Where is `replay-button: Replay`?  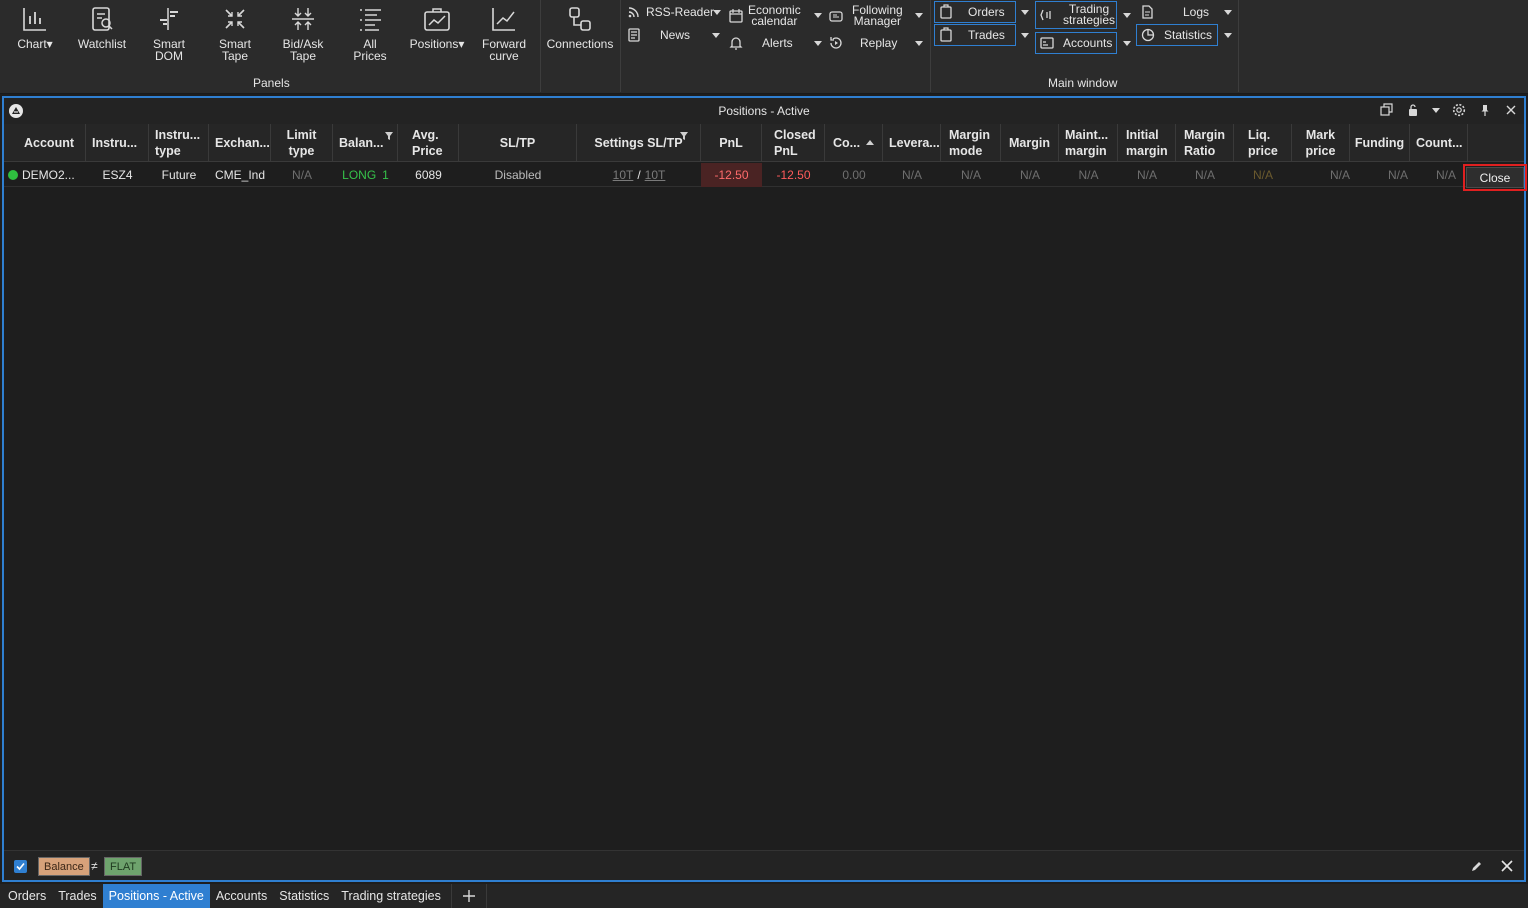
replay-button: Replay is located at coordinates (862, 43).